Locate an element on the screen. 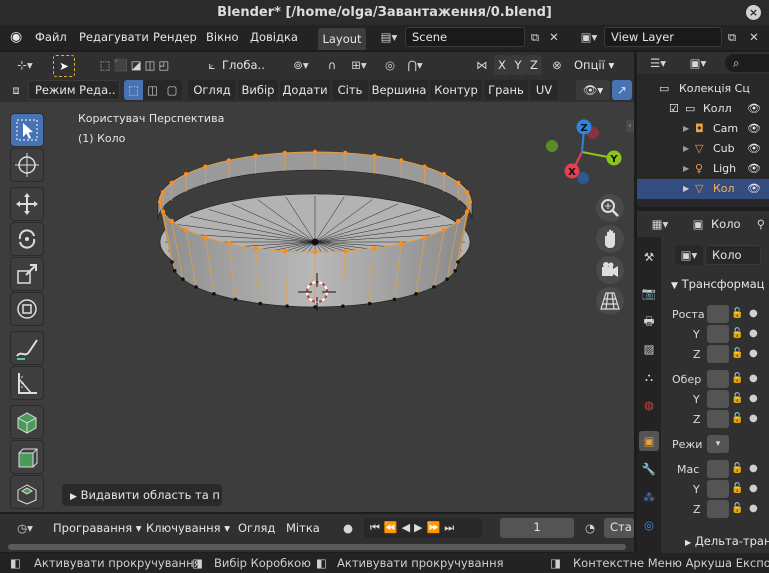  tool-tab-icon: ⚒ is located at coordinates (649, 257).